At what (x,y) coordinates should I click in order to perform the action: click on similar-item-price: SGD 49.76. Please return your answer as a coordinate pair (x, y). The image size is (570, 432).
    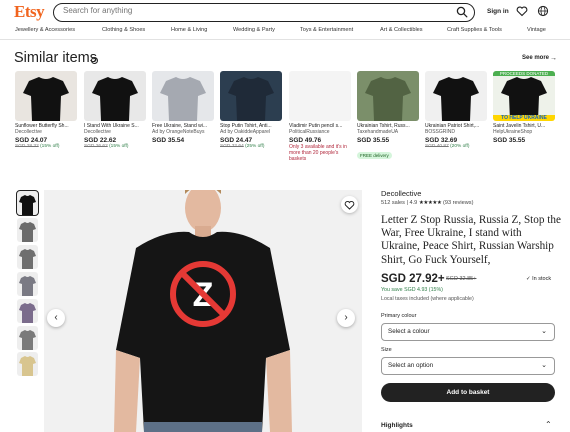
    Looking at the image, I should click on (305, 140).